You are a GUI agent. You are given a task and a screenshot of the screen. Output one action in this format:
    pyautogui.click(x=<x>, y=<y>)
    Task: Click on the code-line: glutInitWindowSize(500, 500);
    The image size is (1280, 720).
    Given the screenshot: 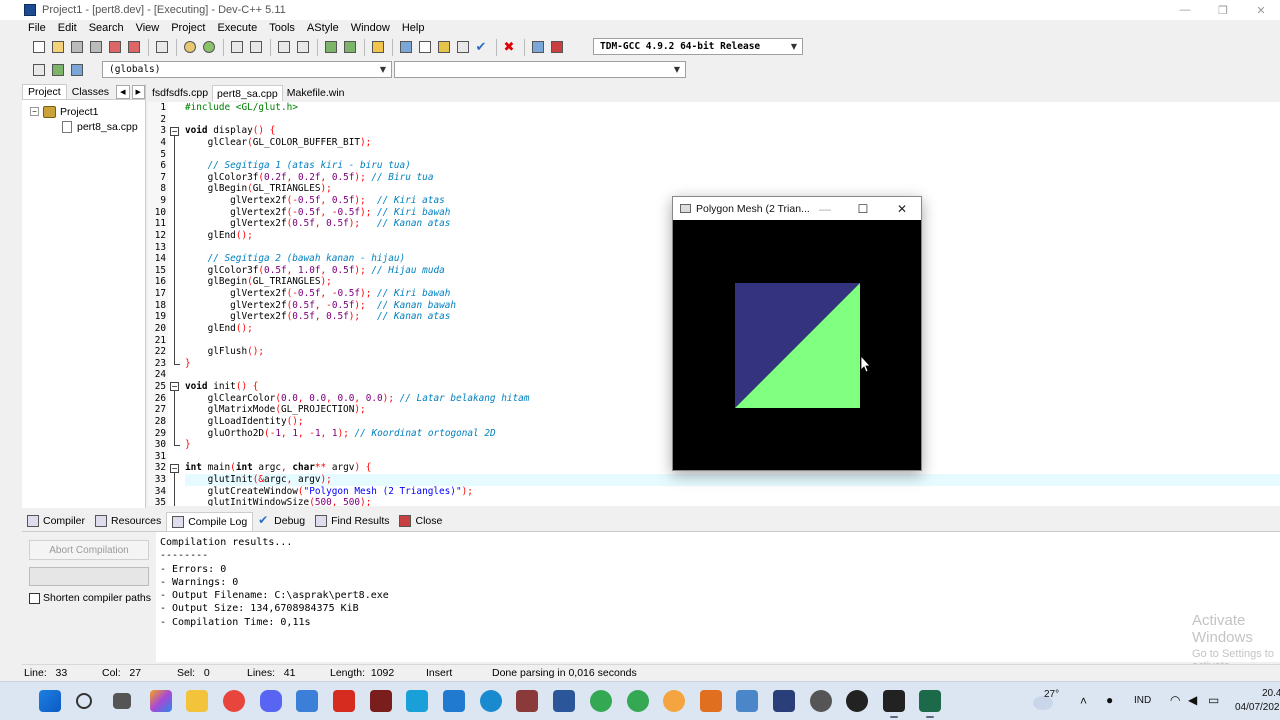 What is the action you would take?
    pyautogui.click(x=732, y=501)
    